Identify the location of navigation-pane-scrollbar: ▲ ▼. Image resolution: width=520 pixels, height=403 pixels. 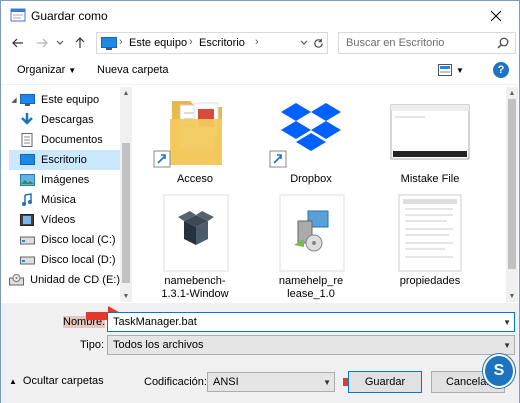
(126, 194).